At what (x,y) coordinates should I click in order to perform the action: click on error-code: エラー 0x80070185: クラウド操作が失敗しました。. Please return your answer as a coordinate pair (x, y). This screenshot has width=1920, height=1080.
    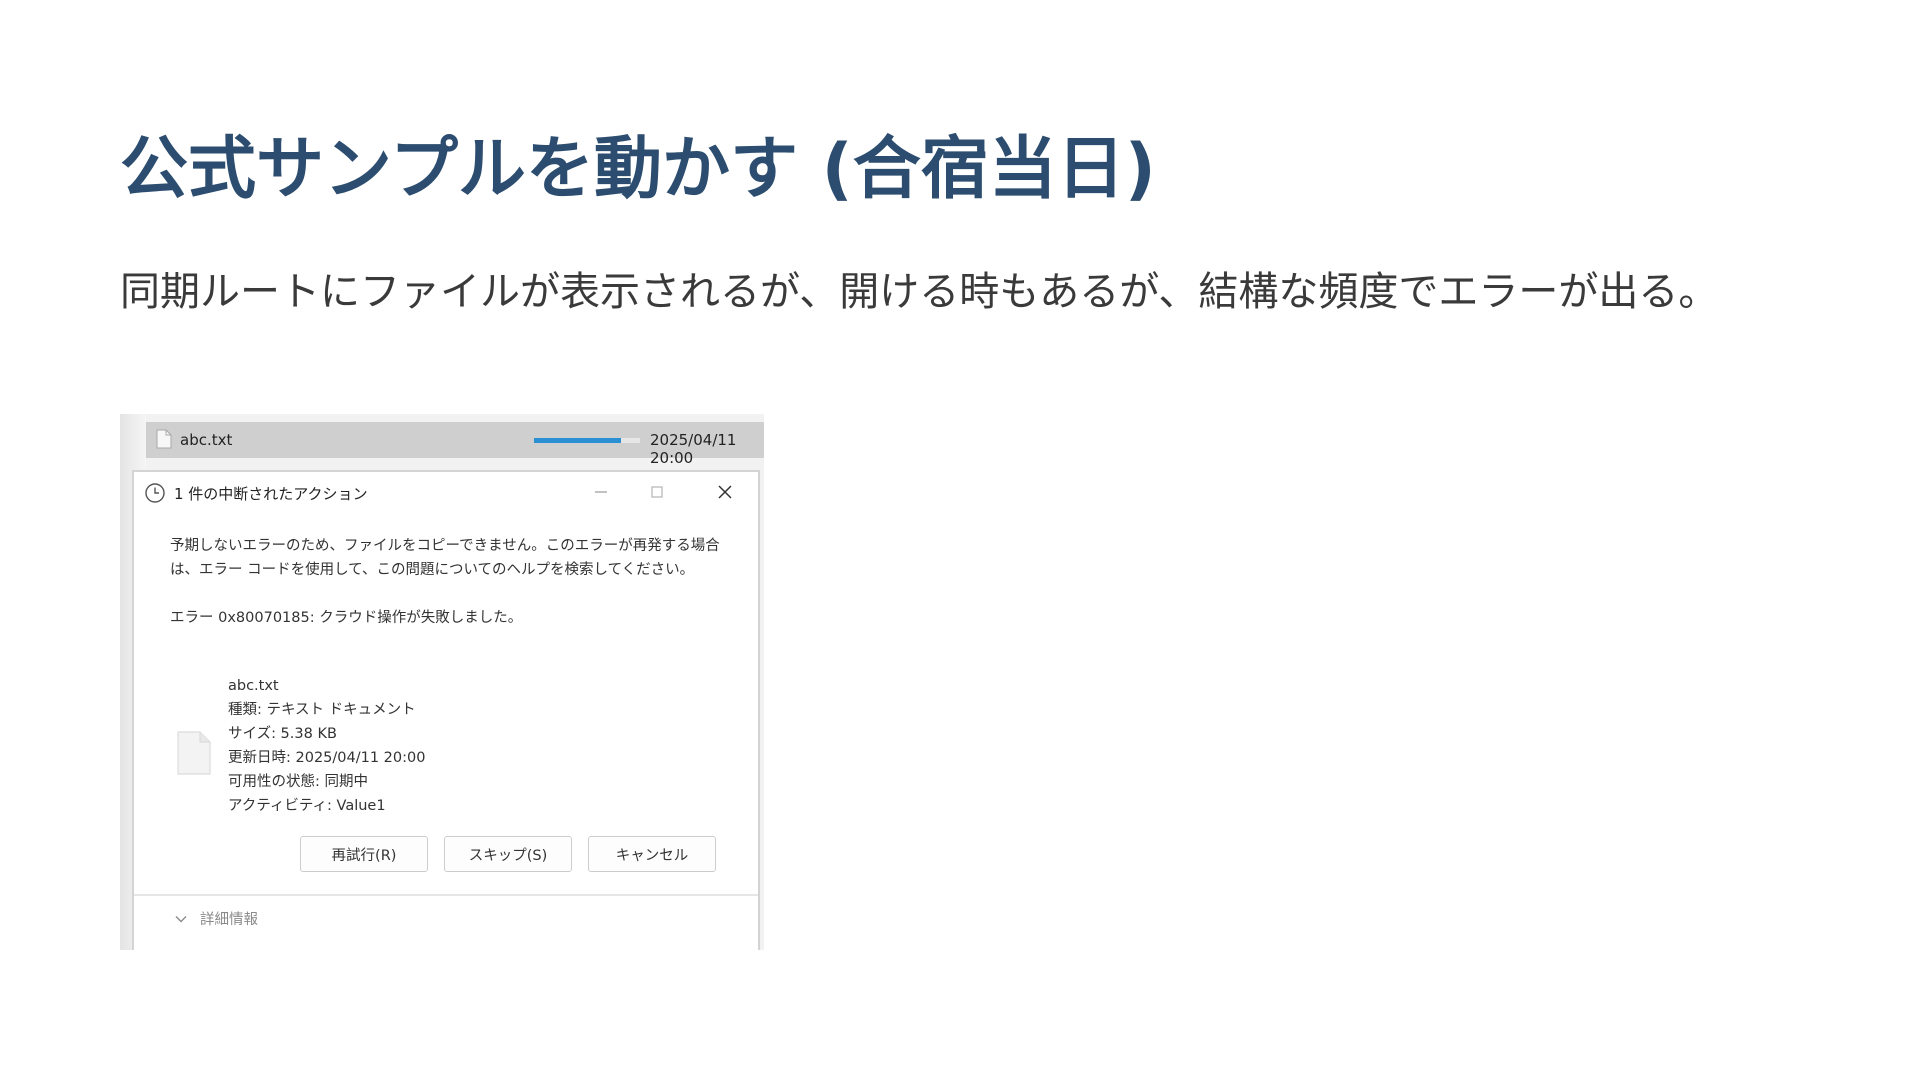
    Looking at the image, I should click on (346, 618).